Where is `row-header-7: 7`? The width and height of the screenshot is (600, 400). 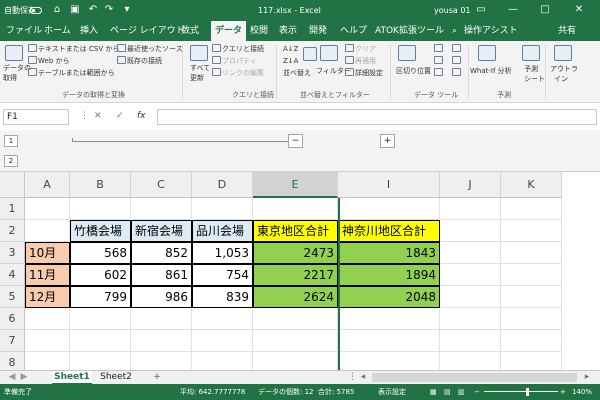 row-header-7: 7 is located at coordinates (12, 341).